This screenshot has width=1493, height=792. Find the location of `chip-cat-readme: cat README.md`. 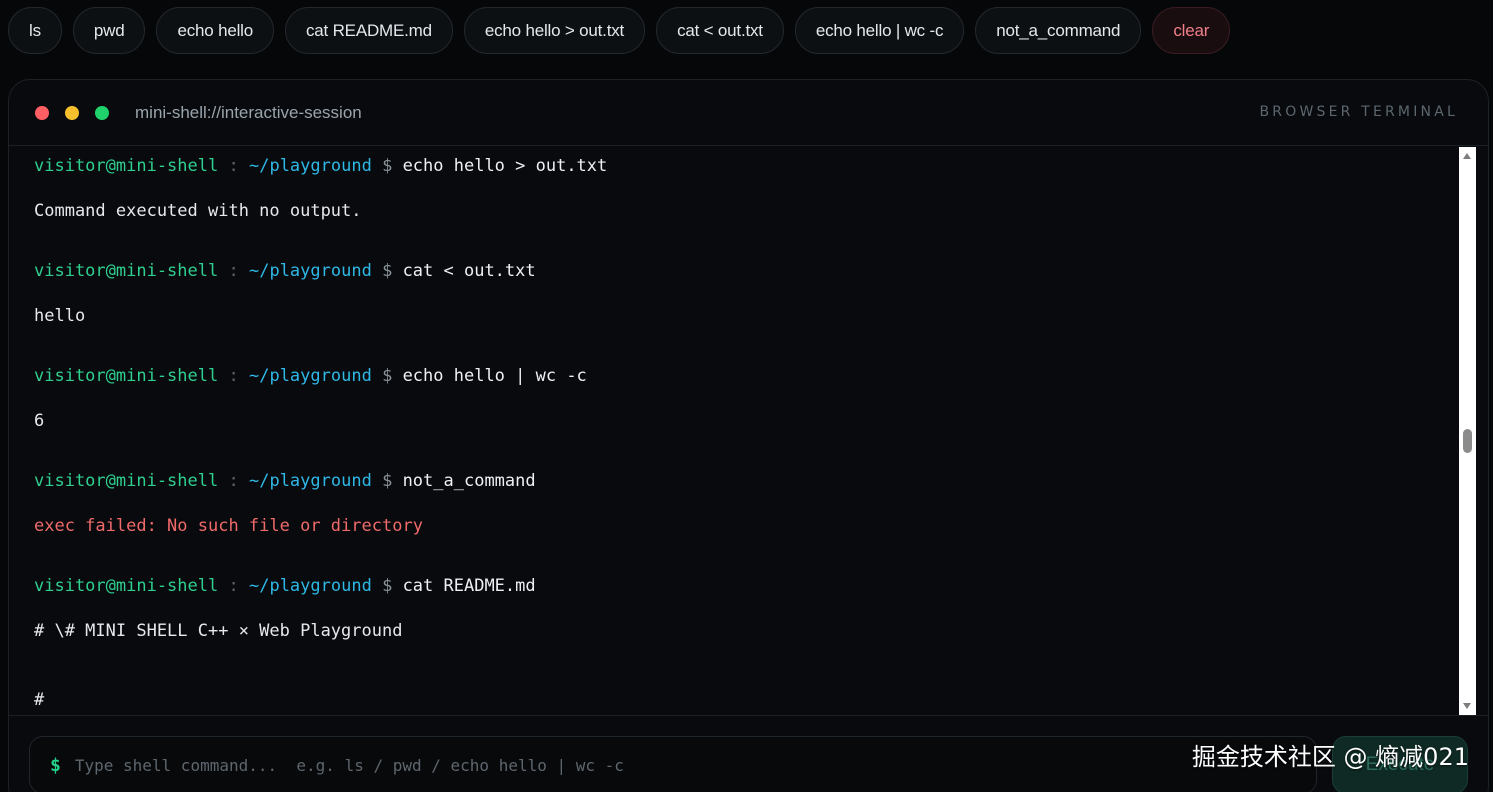

chip-cat-readme: cat README.md is located at coordinates (369, 30).